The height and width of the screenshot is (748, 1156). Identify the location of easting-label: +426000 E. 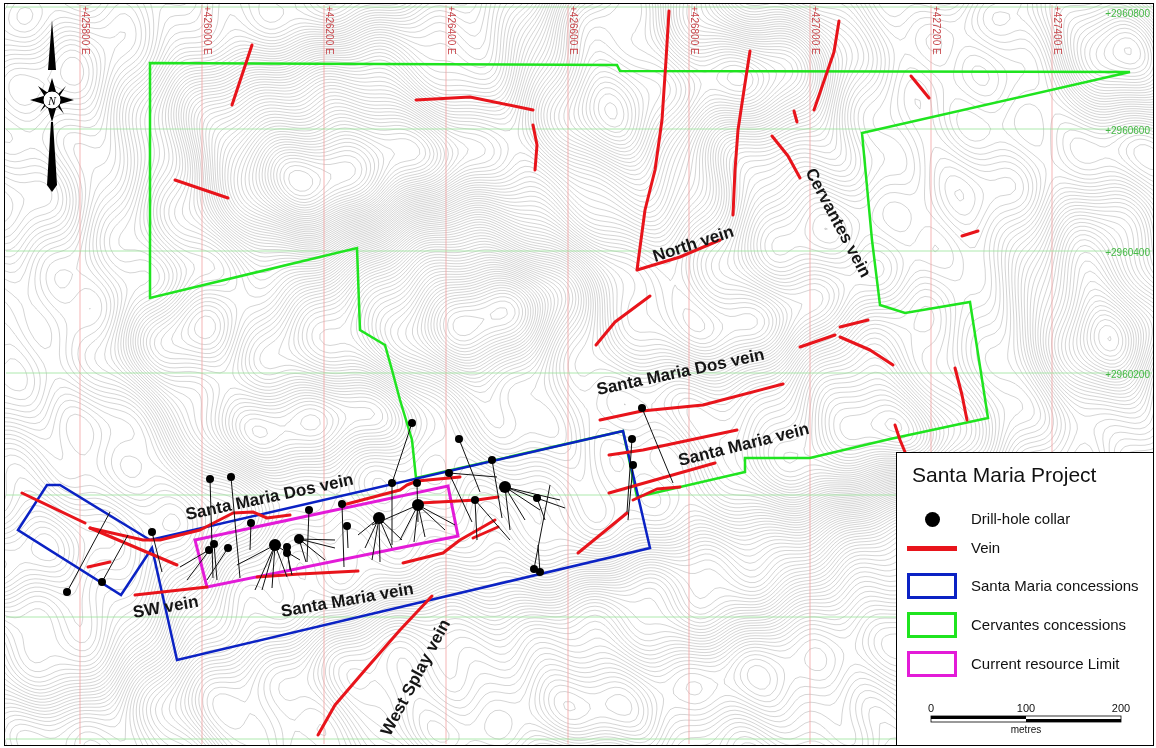
(207, 30).